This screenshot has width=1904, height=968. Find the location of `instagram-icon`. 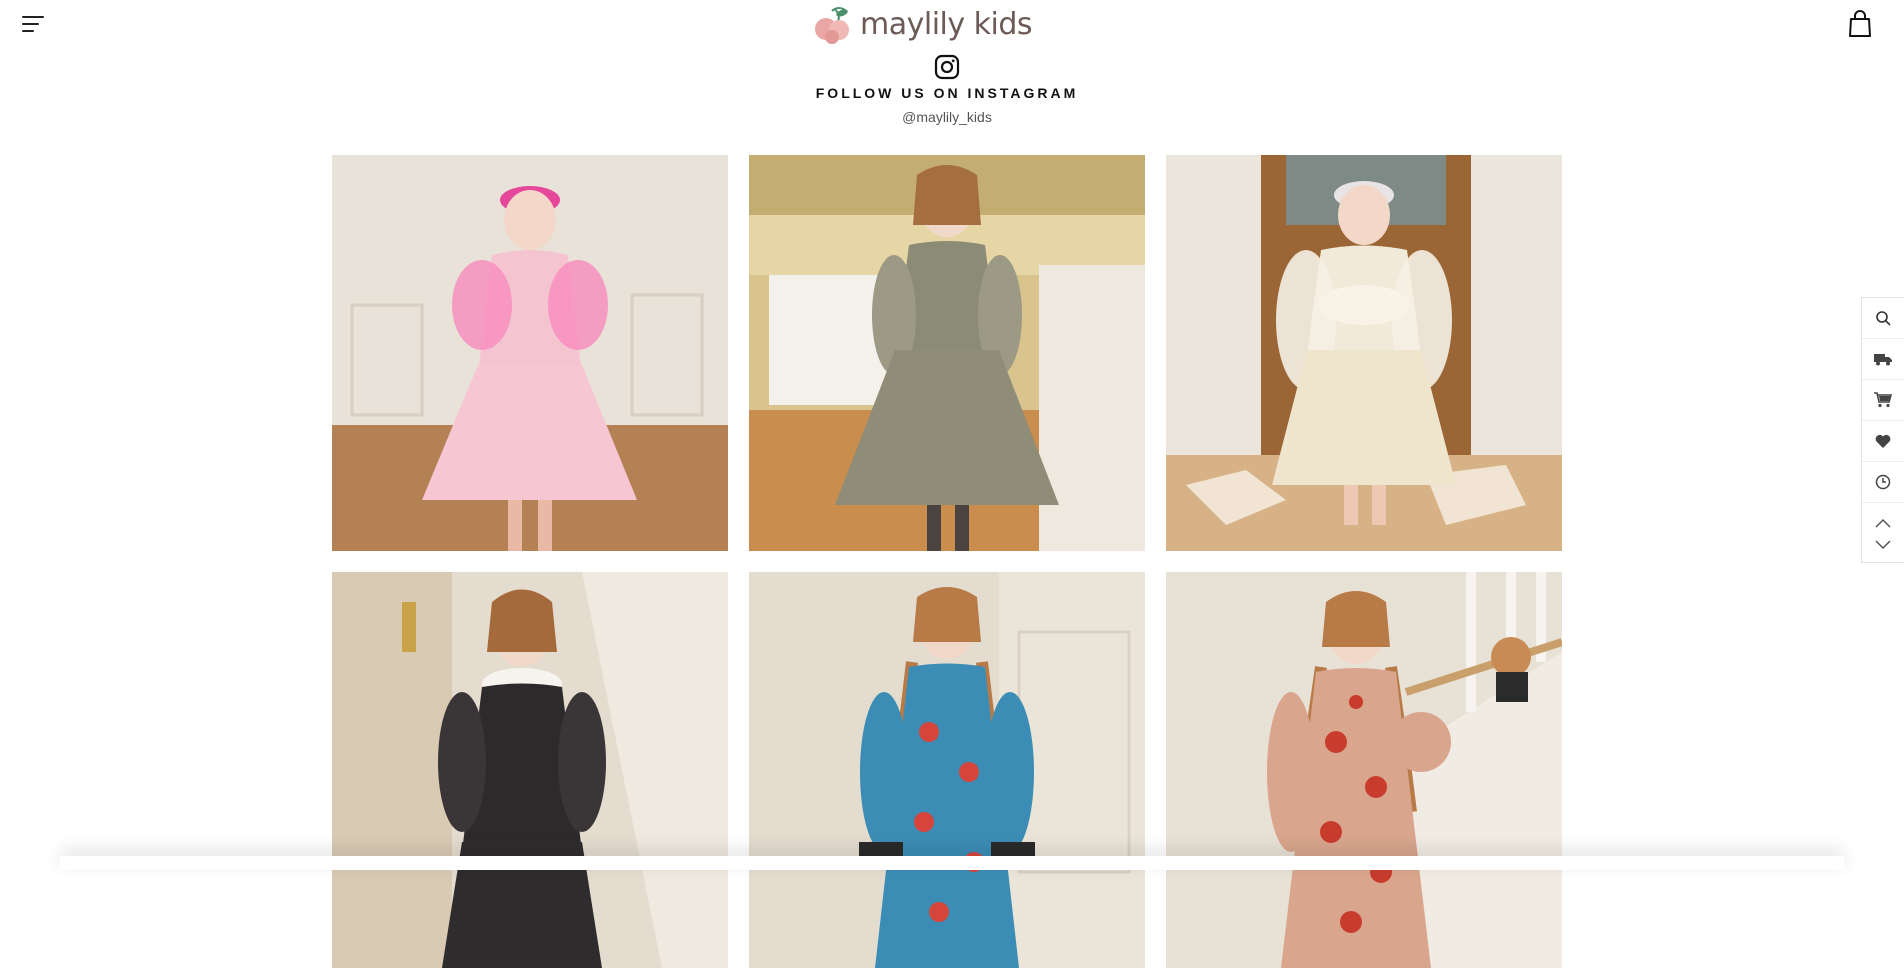

instagram-icon is located at coordinates (947, 67).